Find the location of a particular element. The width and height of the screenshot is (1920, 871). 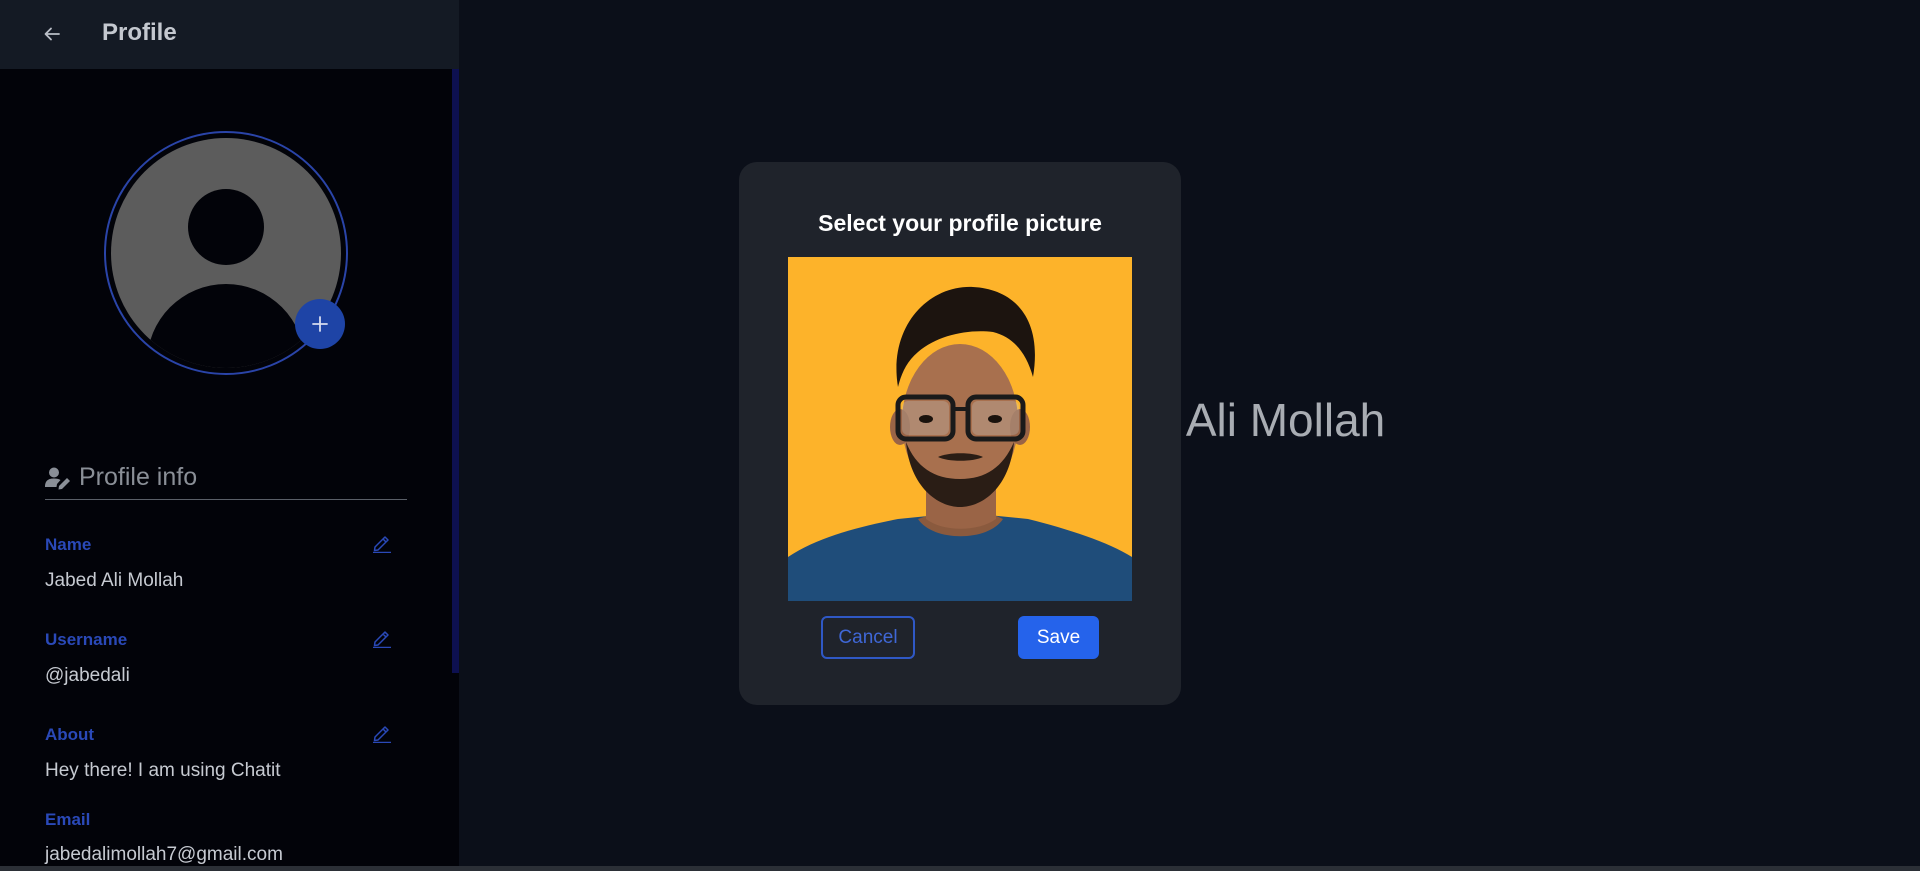

field-label: About is located at coordinates (70, 734).